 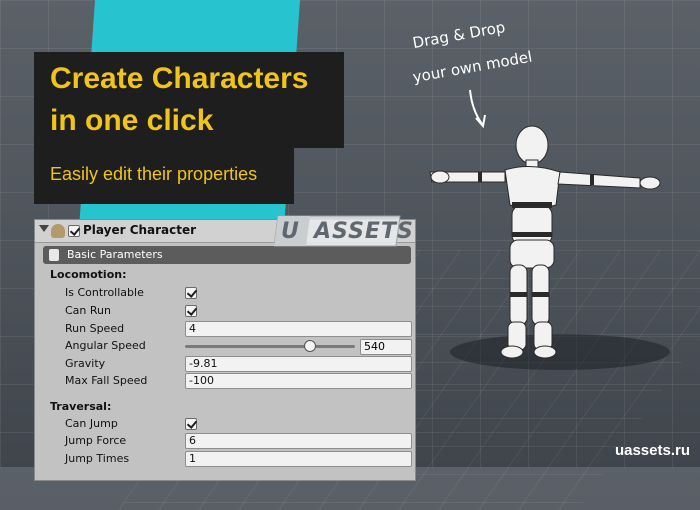 I want to click on can-run-label: Can Run, so click(x=88, y=310).